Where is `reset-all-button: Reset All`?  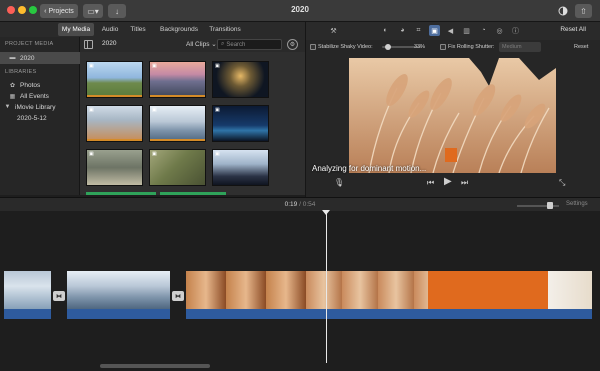
reset-all-button: Reset All is located at coordinates (573, 29).